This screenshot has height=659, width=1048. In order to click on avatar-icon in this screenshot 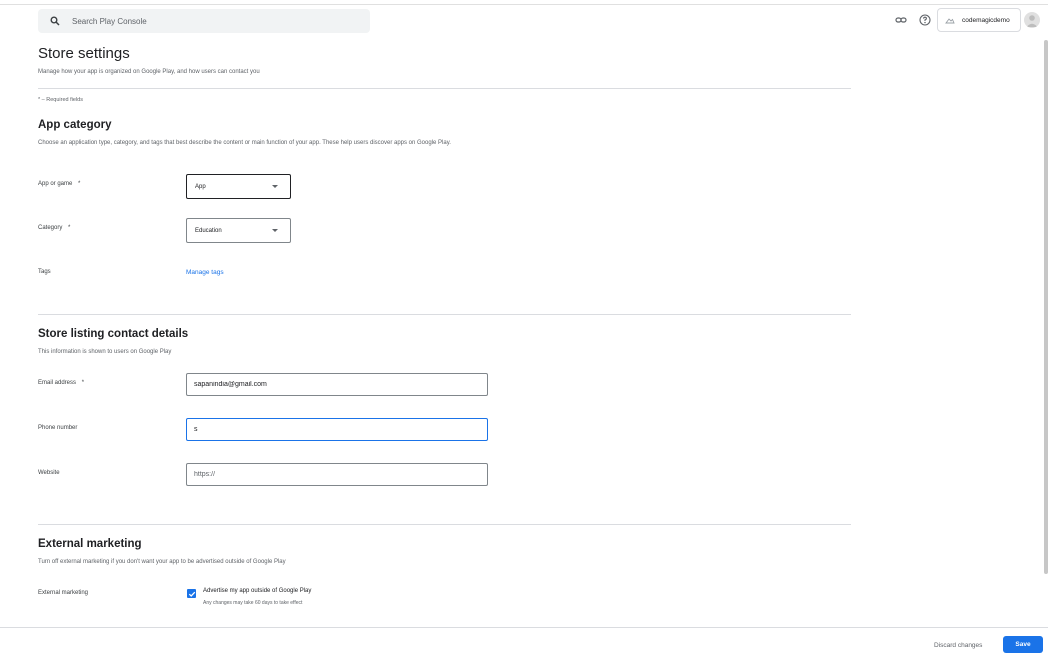, I will do `click(1032, 20)`.